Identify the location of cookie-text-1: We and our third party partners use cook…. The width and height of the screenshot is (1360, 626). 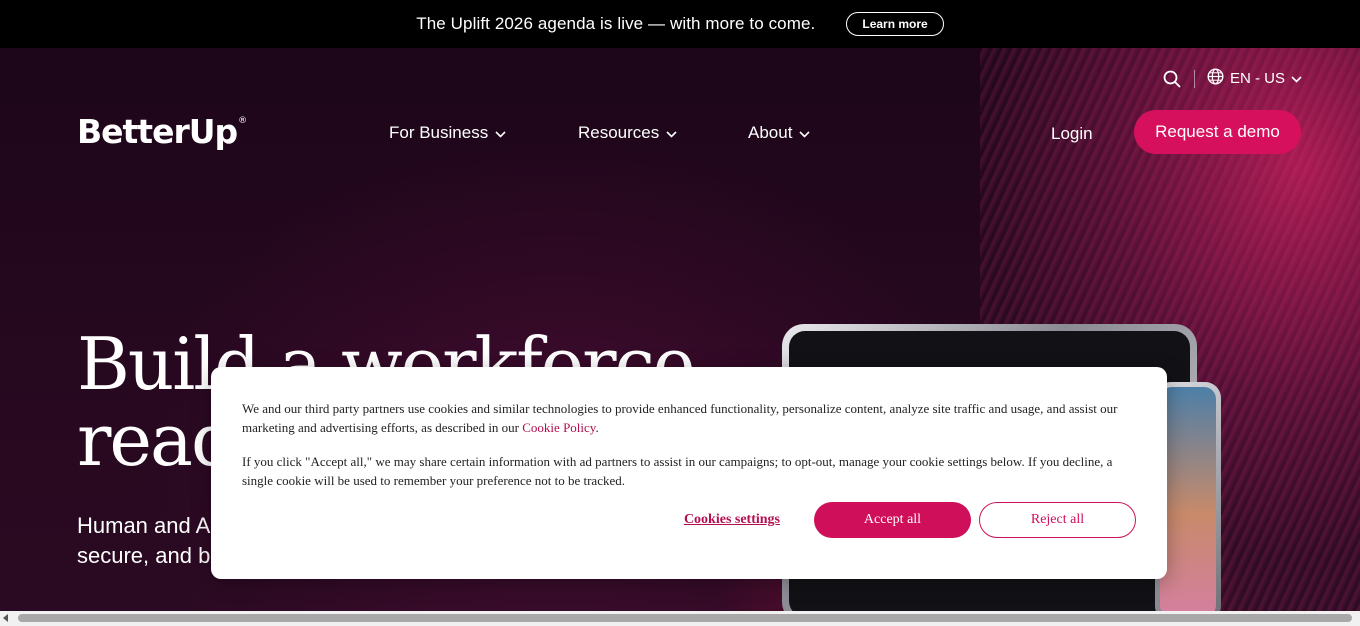
(680, 418).